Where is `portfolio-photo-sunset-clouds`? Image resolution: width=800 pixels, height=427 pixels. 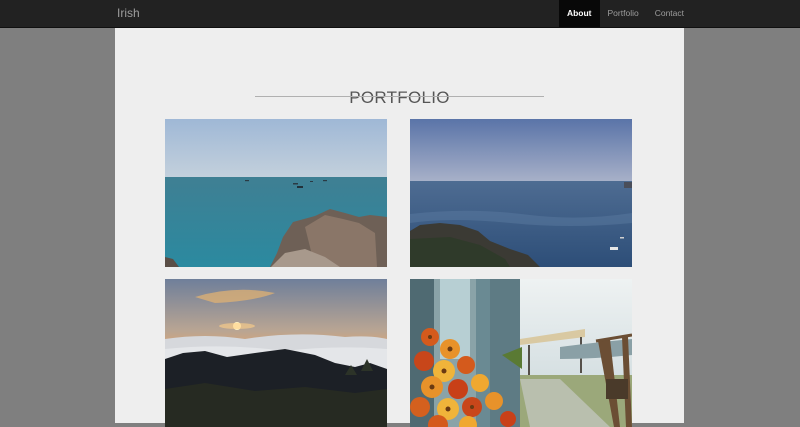
portfolio-photo-sunset-clouds is located at coordinates (276, 353).